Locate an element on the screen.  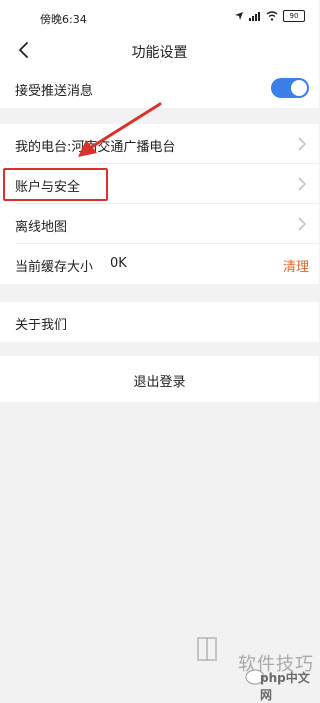
php-site-label: php中文网 is located at coordinates (285, 686).